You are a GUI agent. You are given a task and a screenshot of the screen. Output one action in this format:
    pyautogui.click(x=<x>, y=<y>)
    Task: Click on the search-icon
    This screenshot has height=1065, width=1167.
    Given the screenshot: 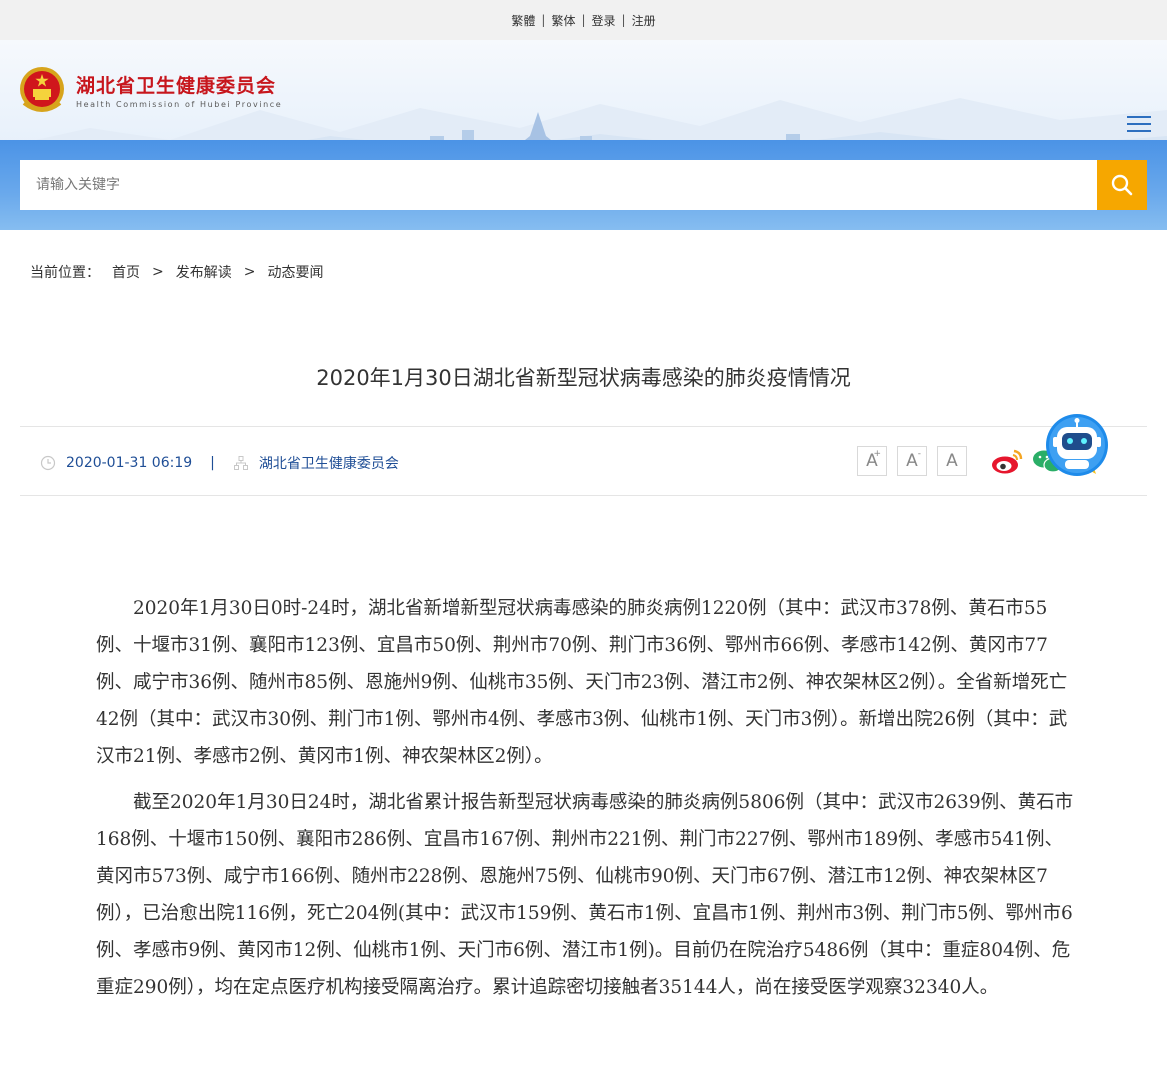 What is the action you would take?
    pyautogui.click(x=1122, y=185)
    